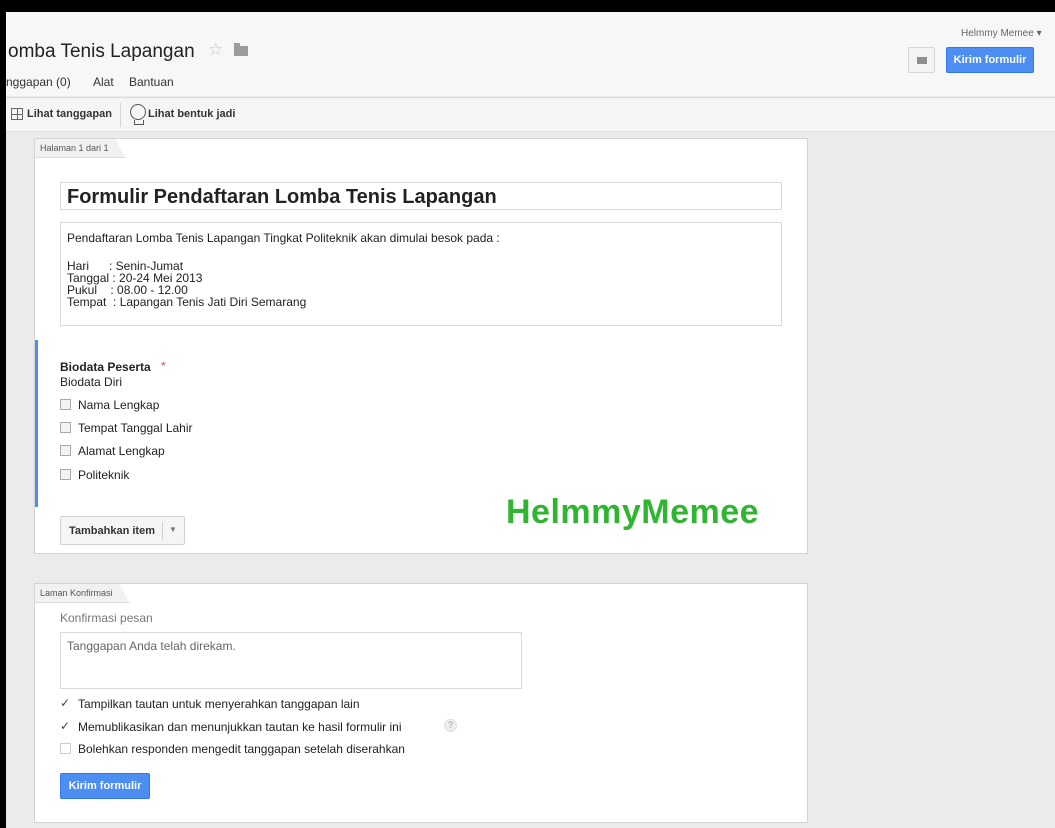 This screenshot has height=828, width=1055. Describe the element at coordinates (135, 428) in the screenshot. I see `option-label: Tempat Tanggal Lahir` at that location.